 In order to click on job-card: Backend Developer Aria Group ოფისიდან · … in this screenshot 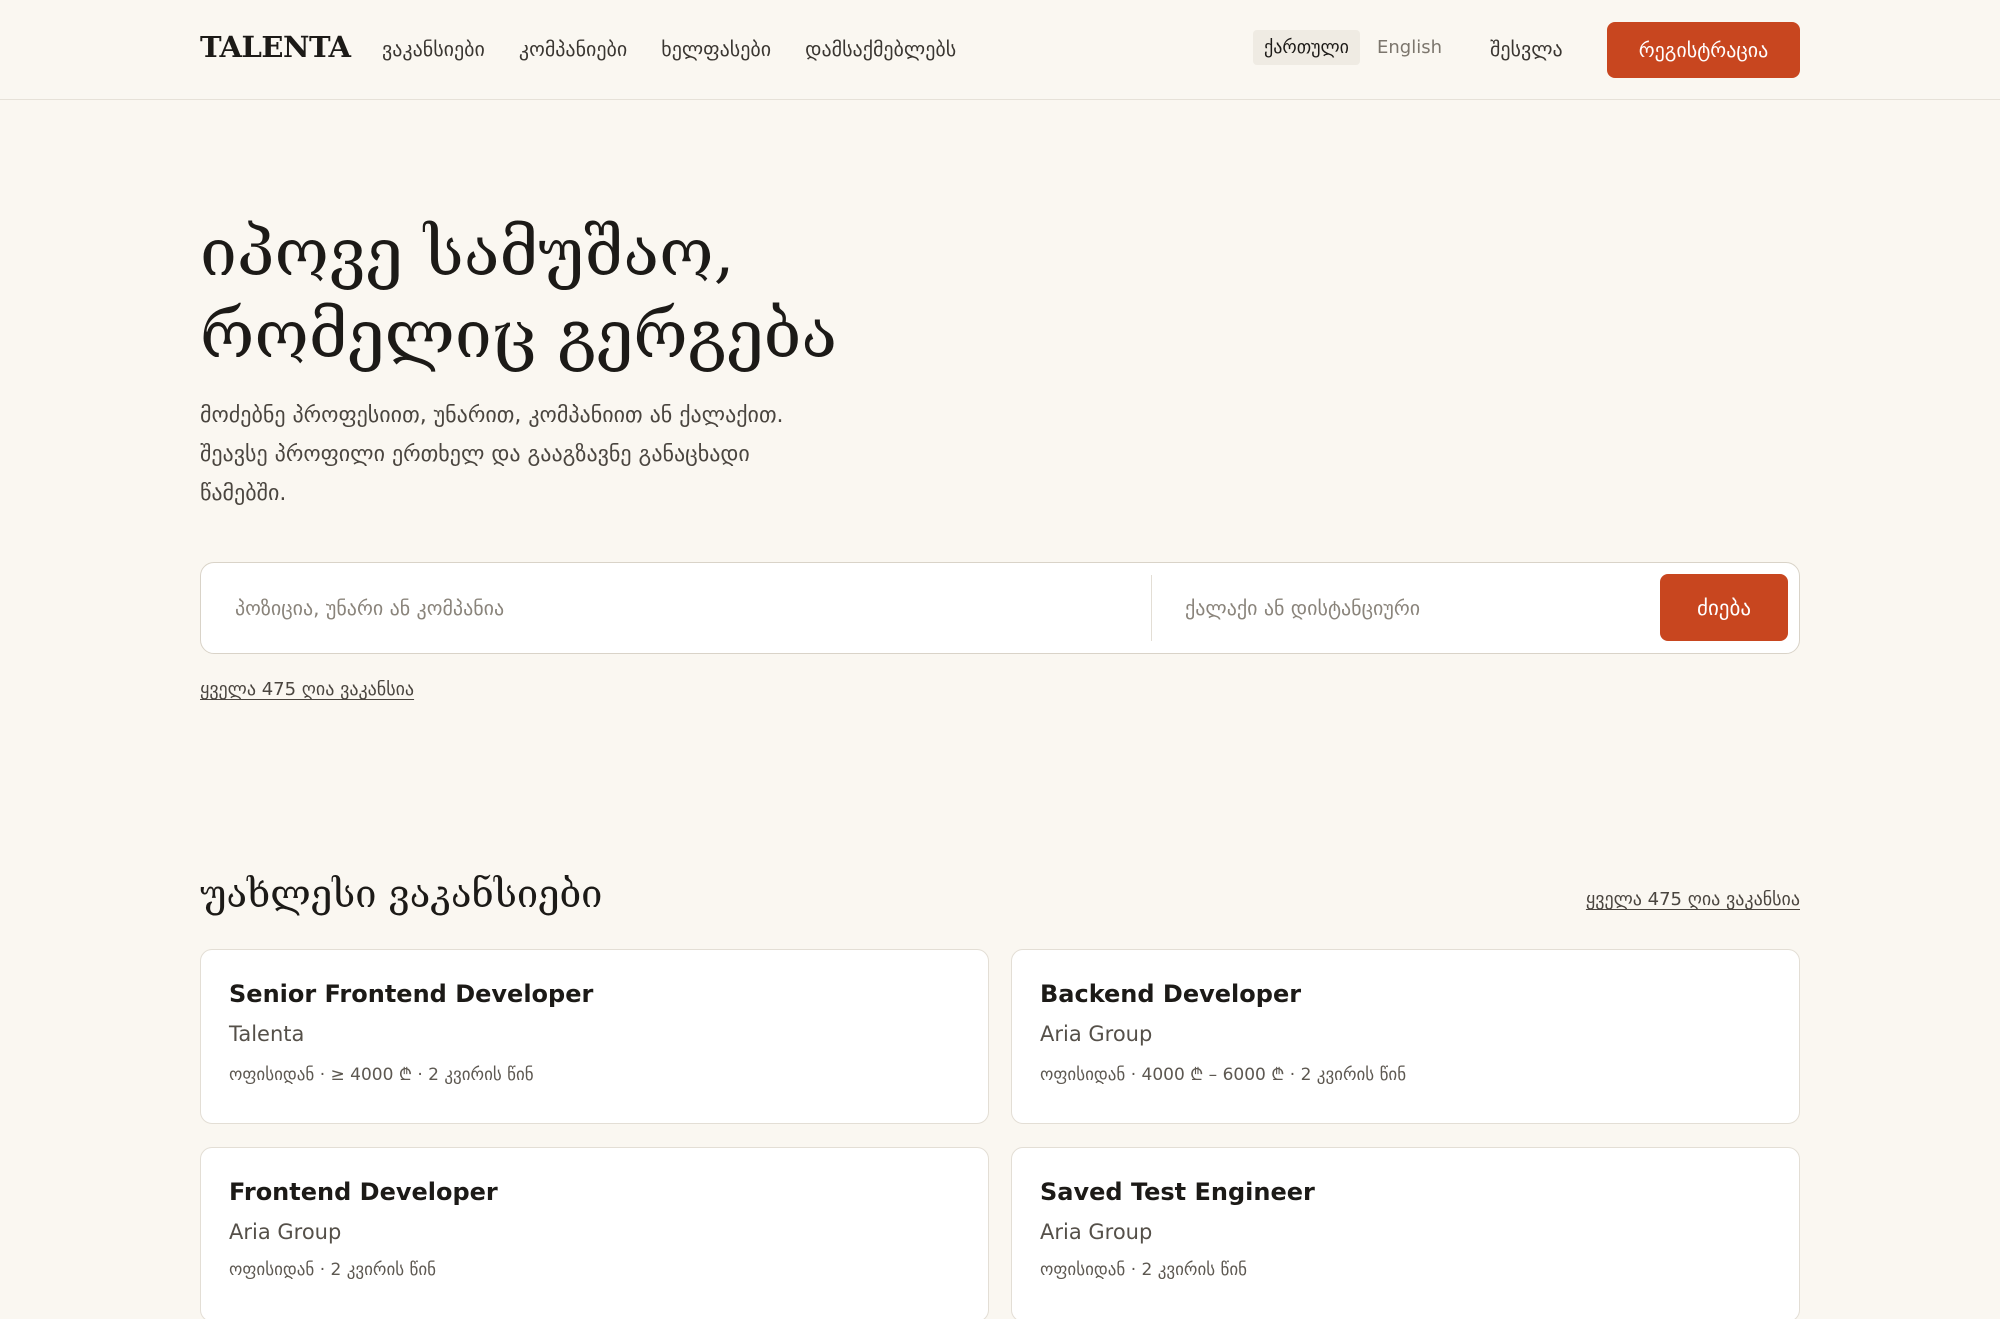, I will do `click(1405, 1036)`.